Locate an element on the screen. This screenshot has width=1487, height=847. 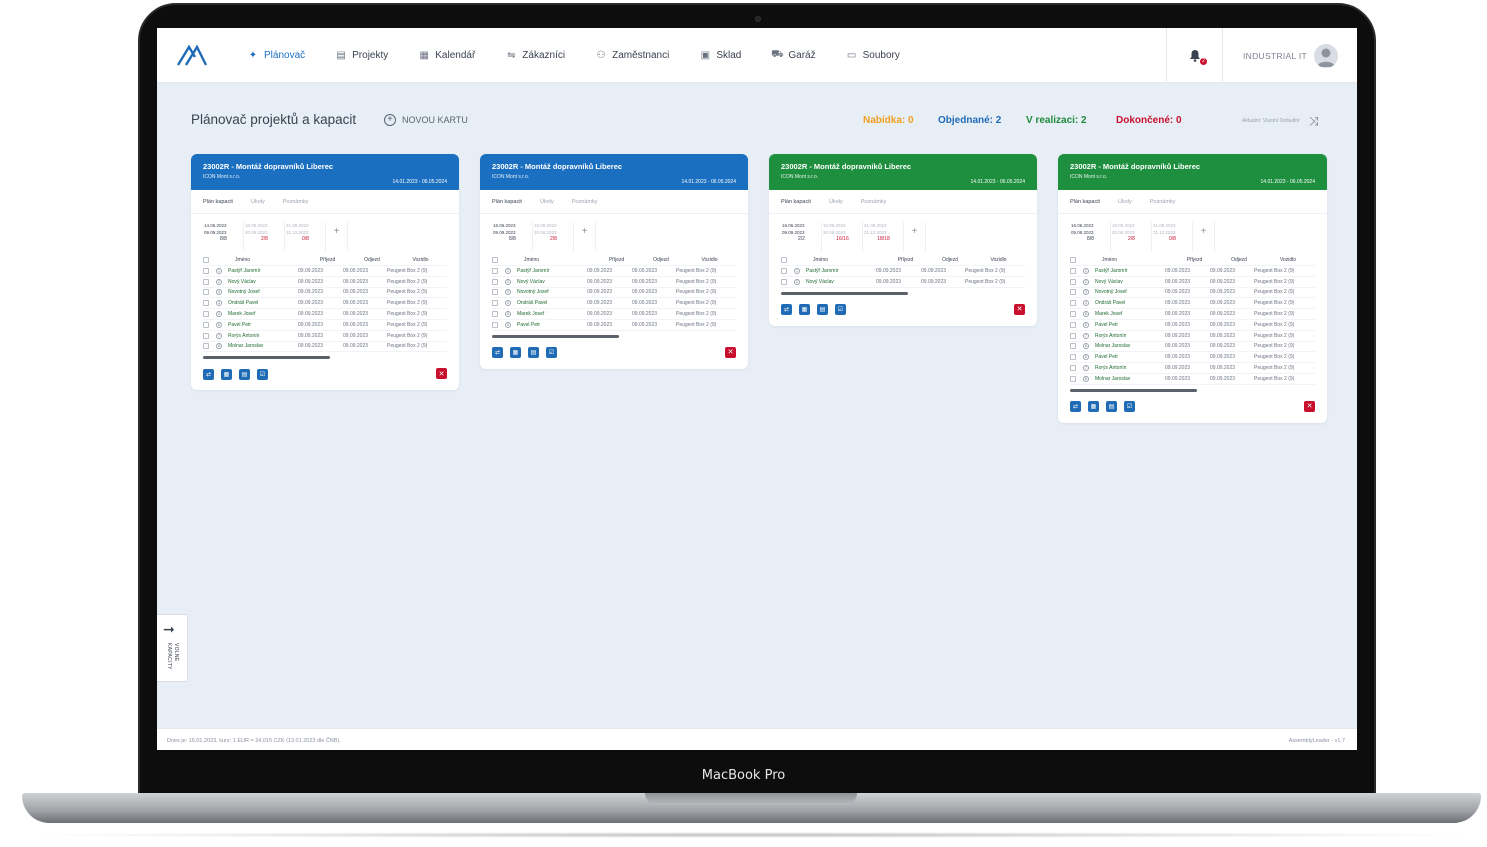
shuffle-icon: ⤨ is located at coordinates (1314, 121).